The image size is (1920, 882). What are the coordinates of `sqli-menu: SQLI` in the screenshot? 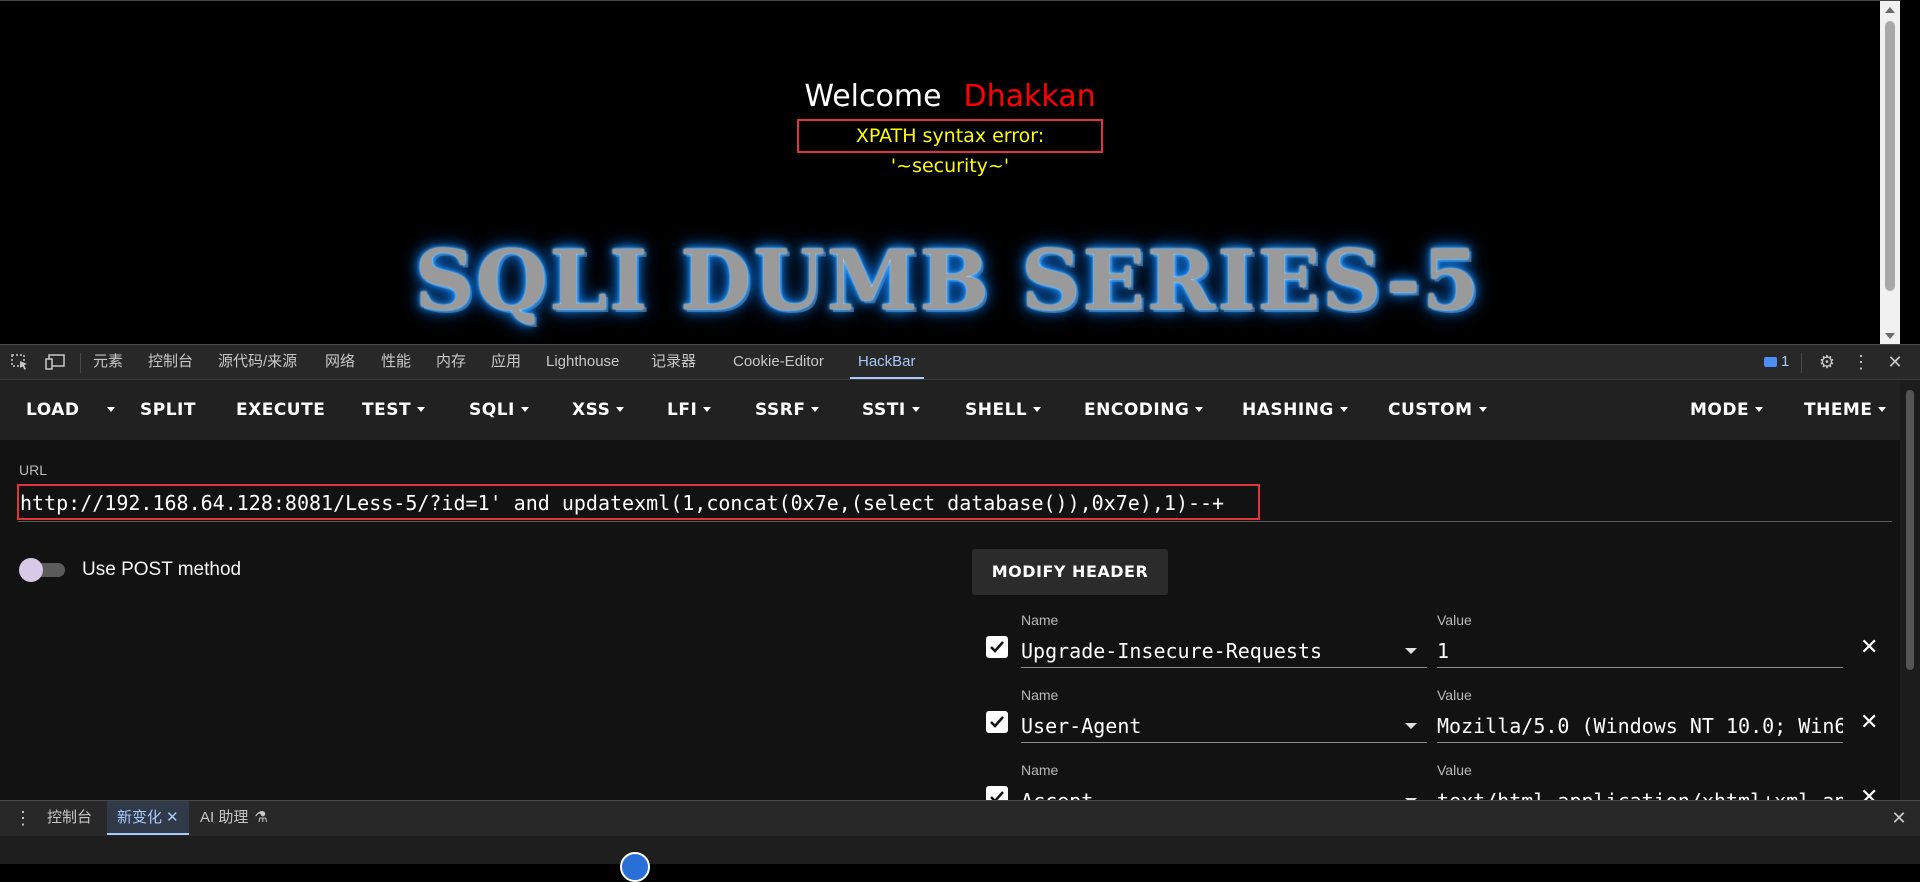 It's located at (499, 410).